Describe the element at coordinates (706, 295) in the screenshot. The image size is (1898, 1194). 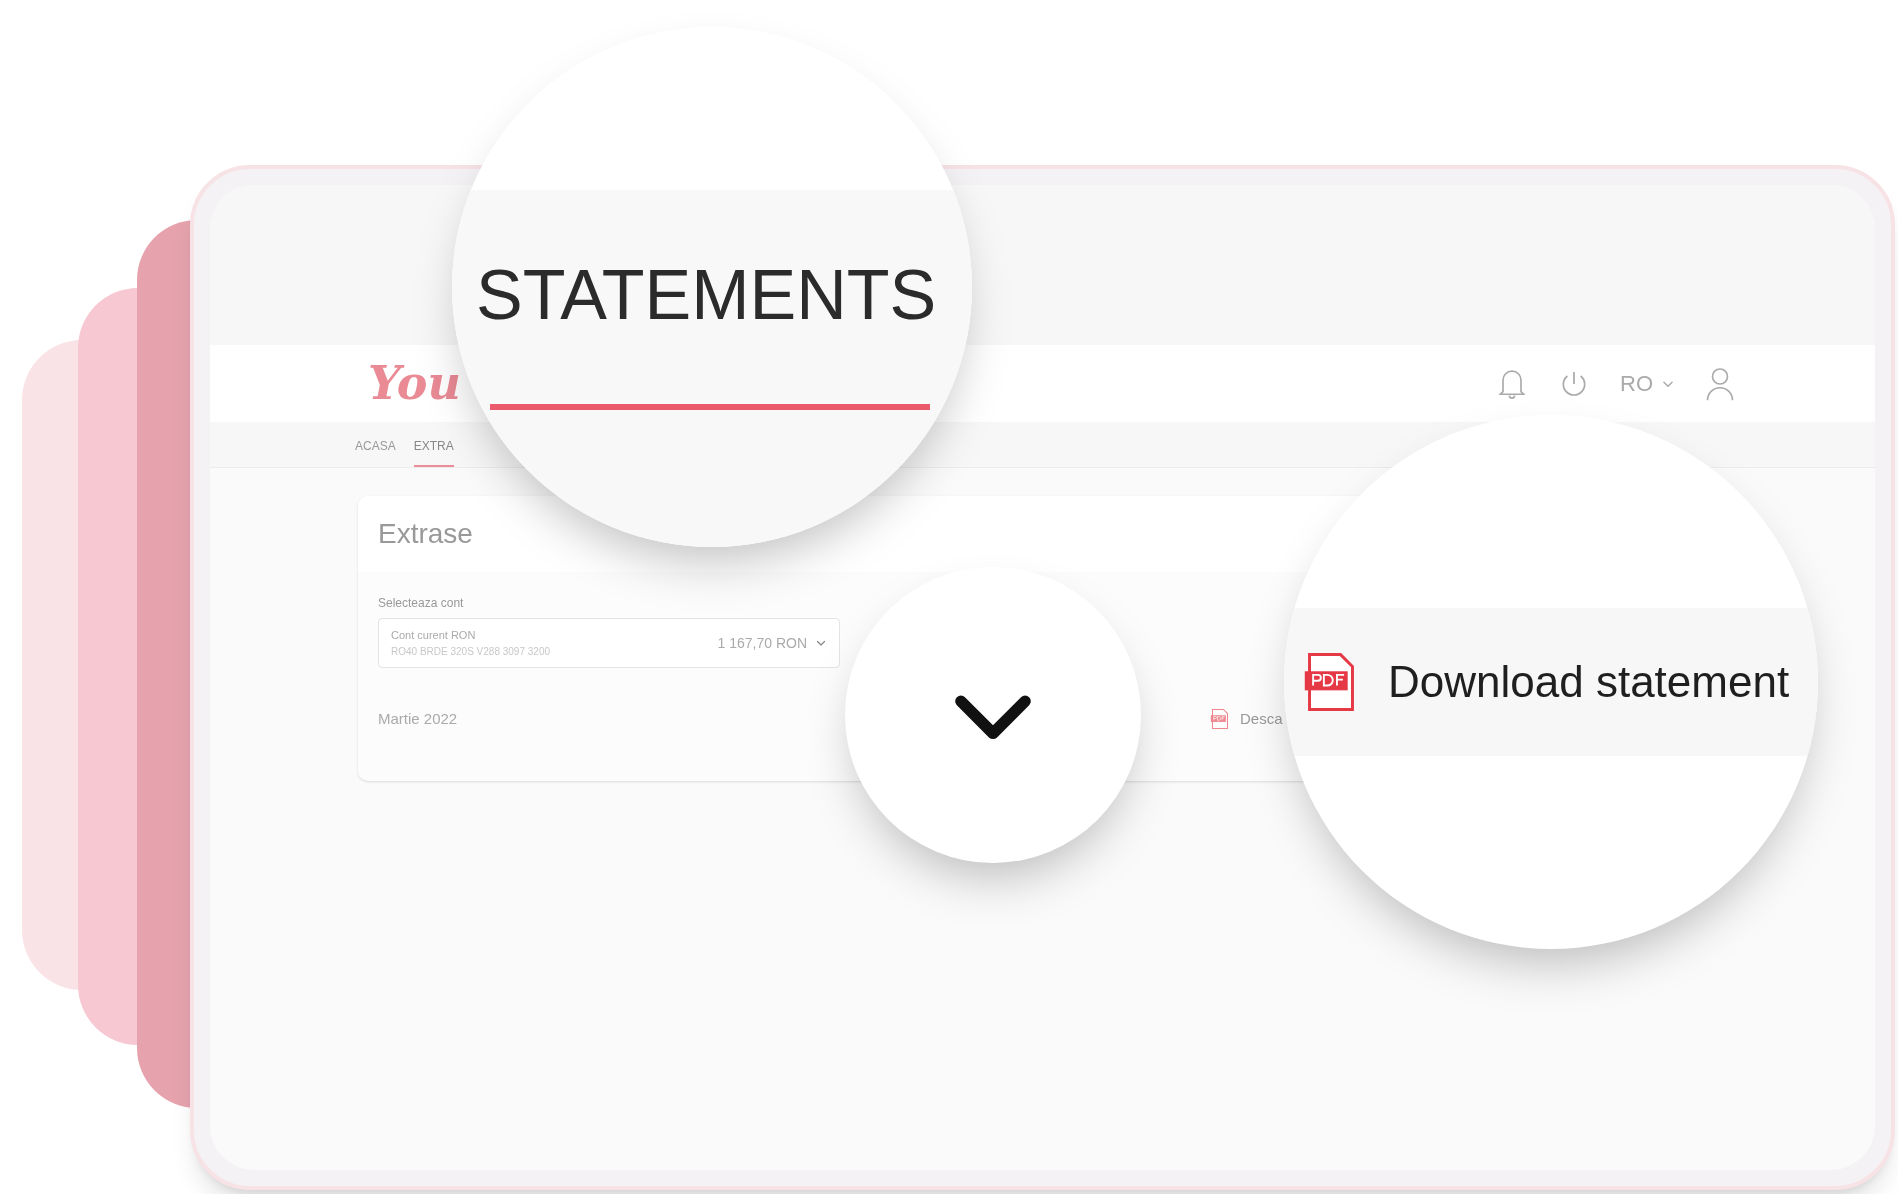
I see `tab-zoomed: STATEMENTS` at that location.